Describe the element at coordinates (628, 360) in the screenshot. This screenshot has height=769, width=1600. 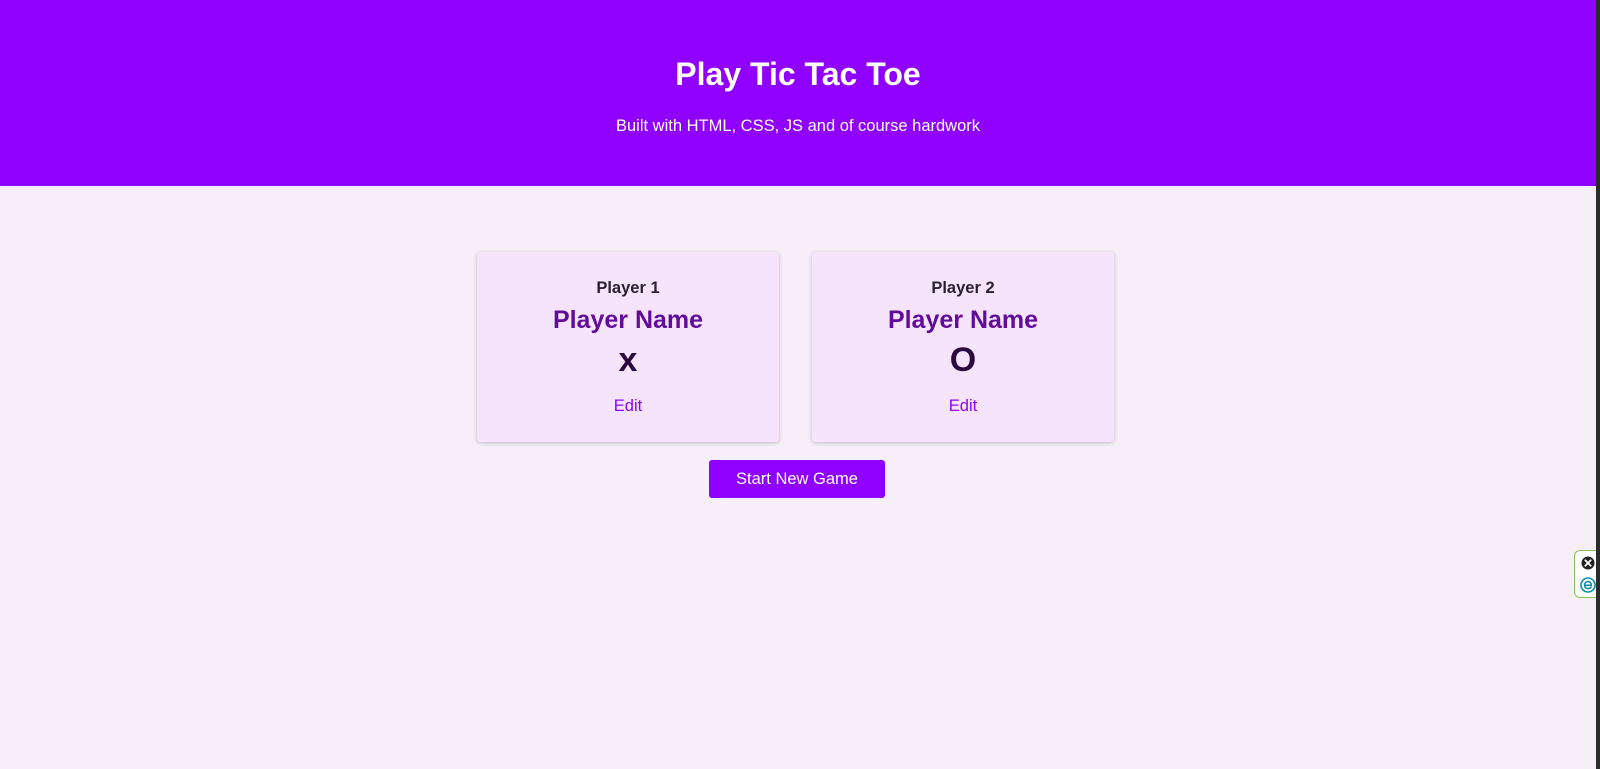
I see `player-1-symbol: x` at that location.